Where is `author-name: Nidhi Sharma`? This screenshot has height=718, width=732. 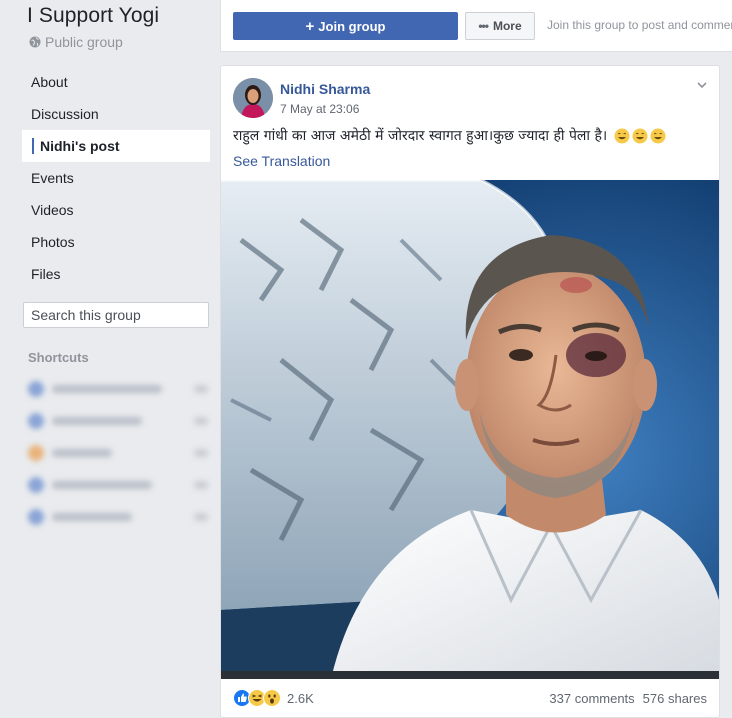
author-name: Nidhi Sharma is located at coordinates (325, 89).